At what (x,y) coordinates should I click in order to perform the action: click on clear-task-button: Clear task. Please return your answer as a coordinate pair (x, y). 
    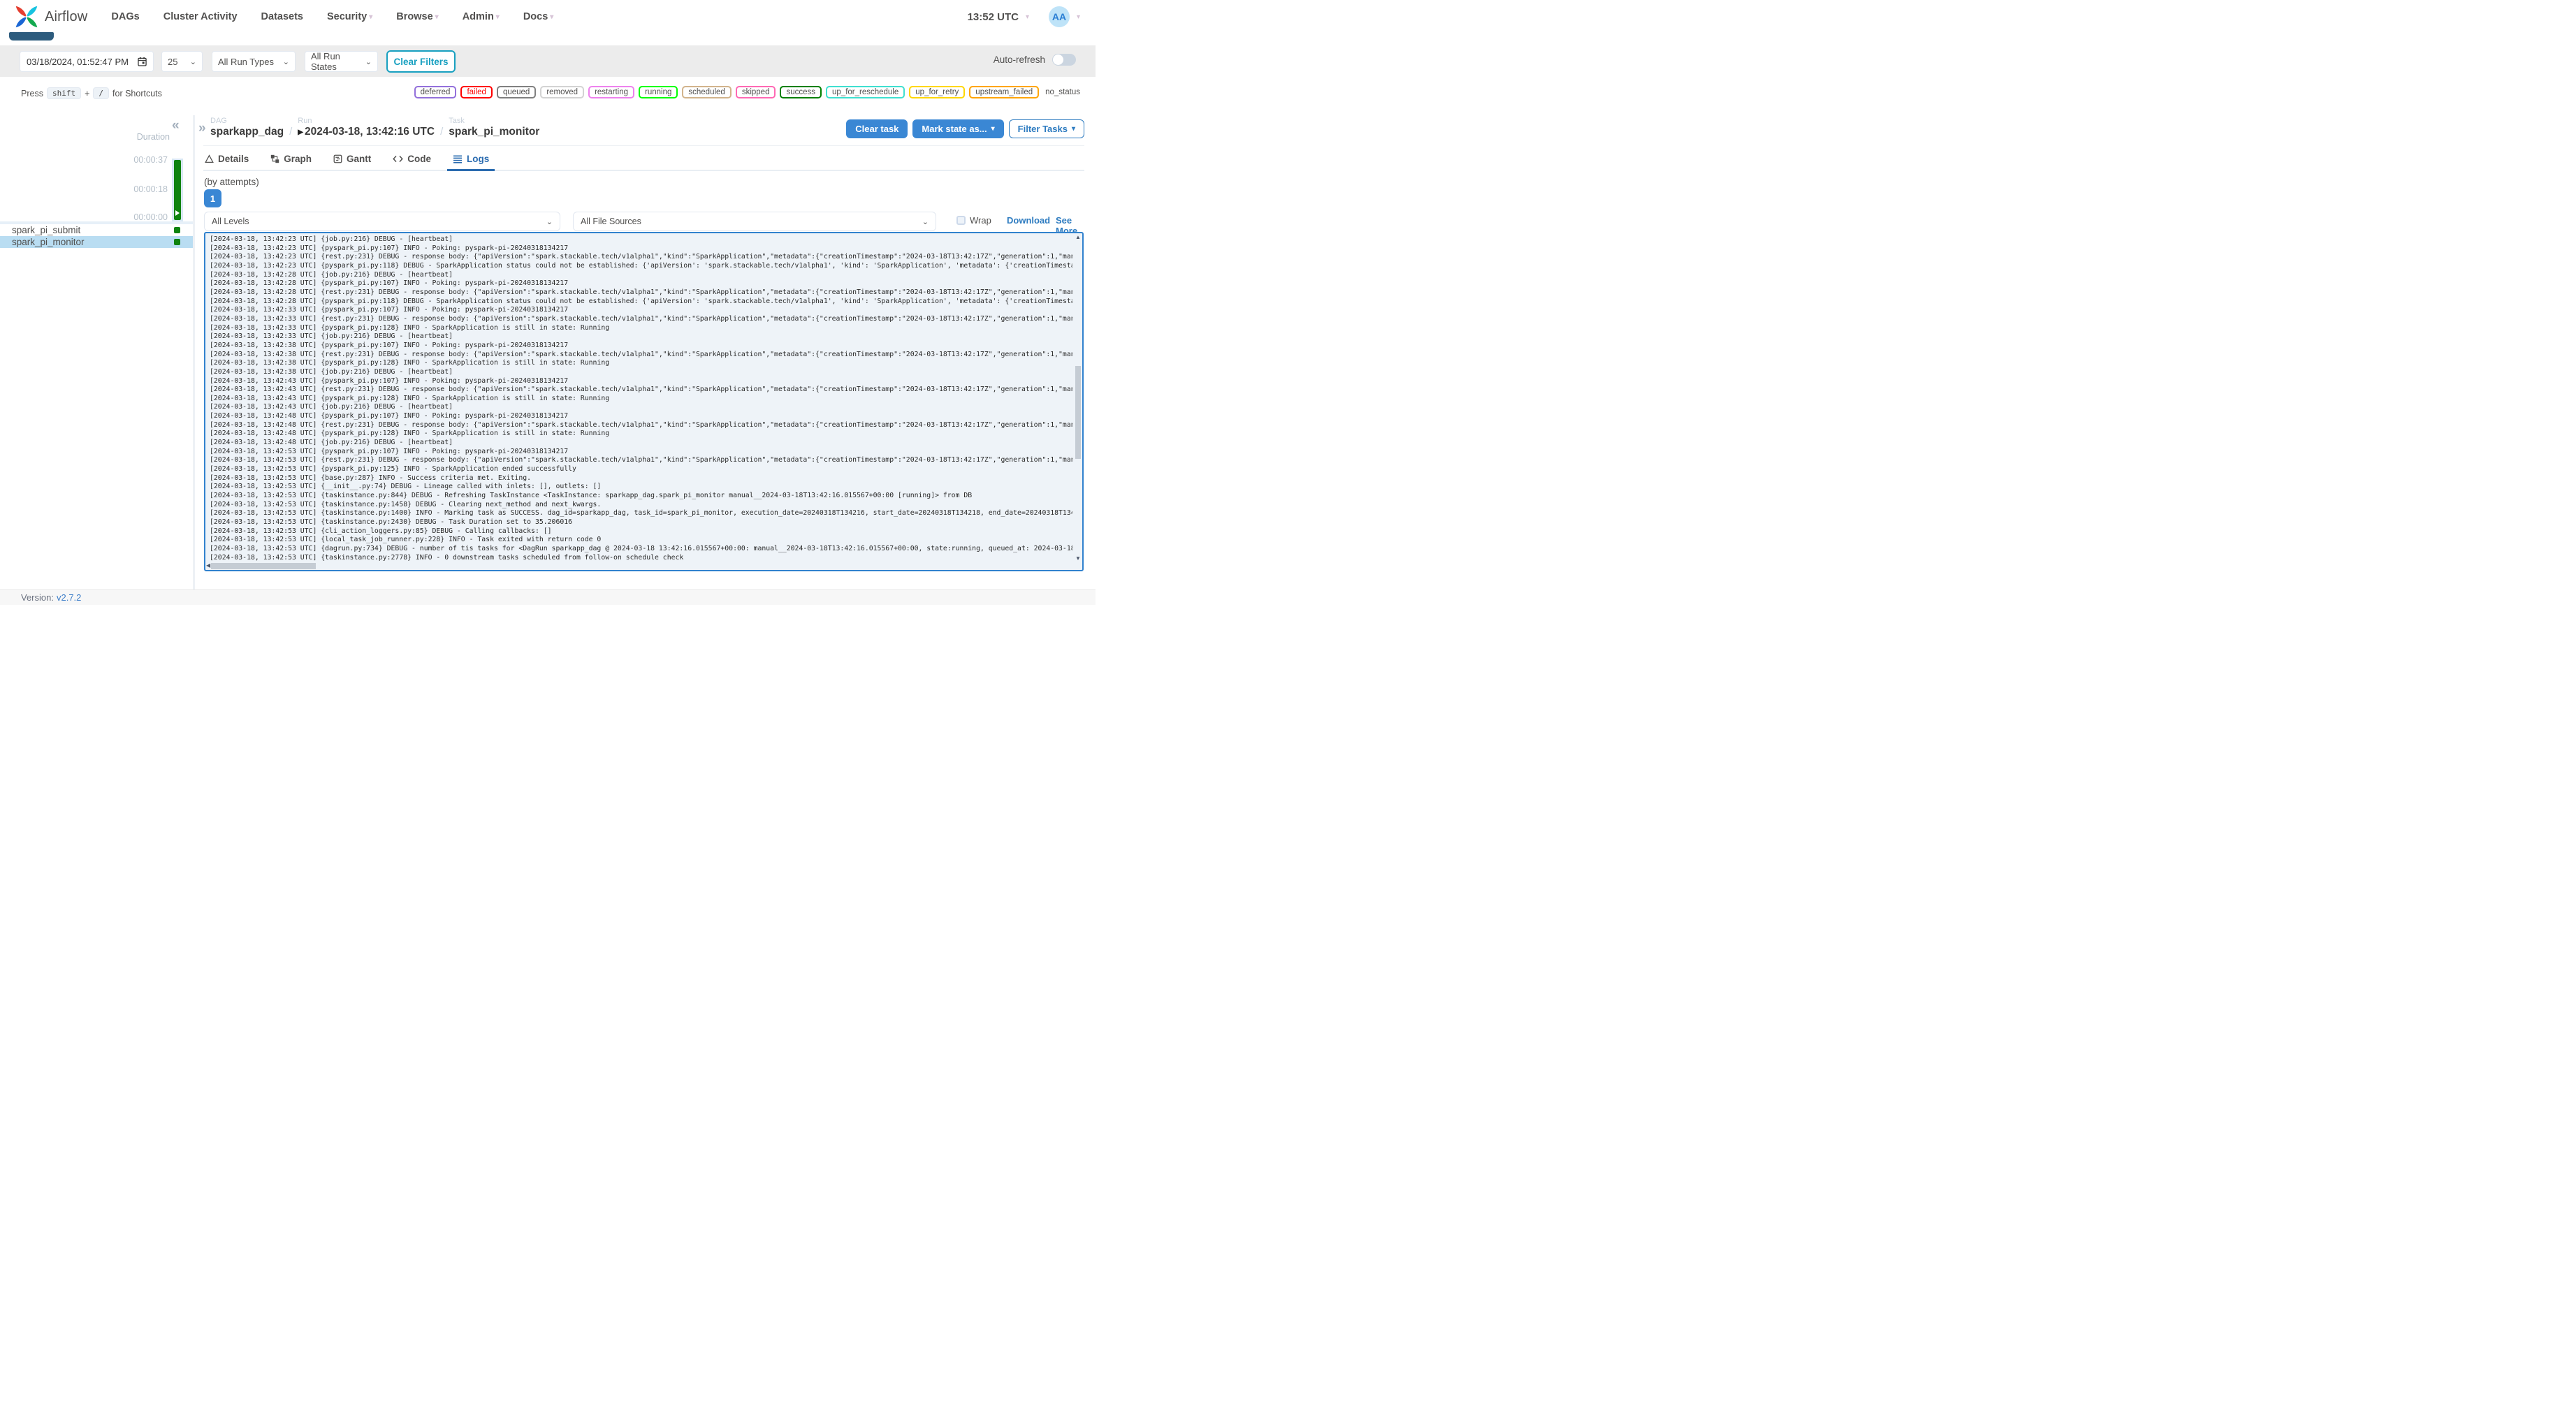
    Looking at the image, I should click on (877, 128).